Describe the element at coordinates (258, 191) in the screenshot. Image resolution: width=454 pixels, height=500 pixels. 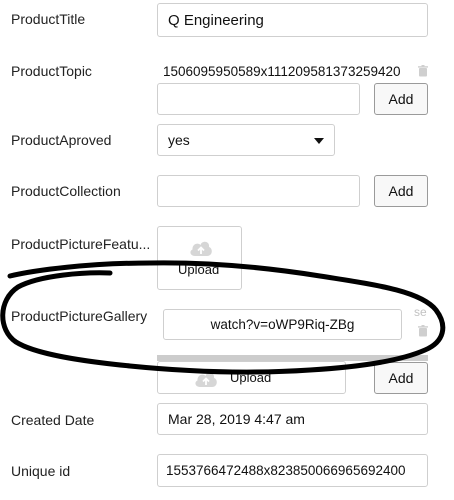
I see `product-collection-input` at that location.